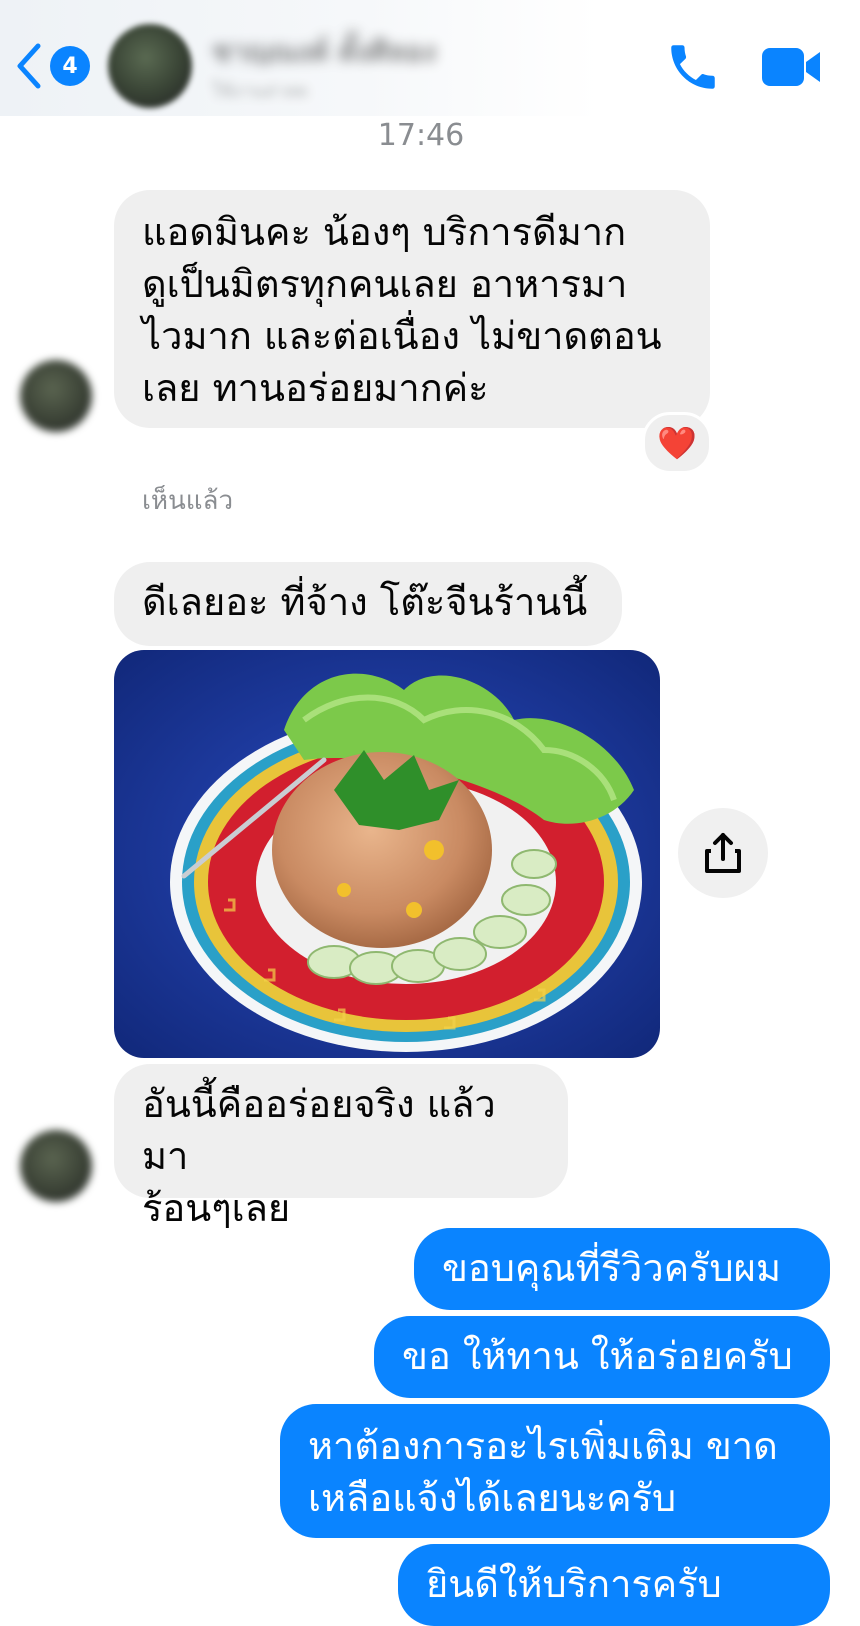 The height and width of the screenshot is (1626, 860). I want to click on contact-avatar, so click(150, 66).